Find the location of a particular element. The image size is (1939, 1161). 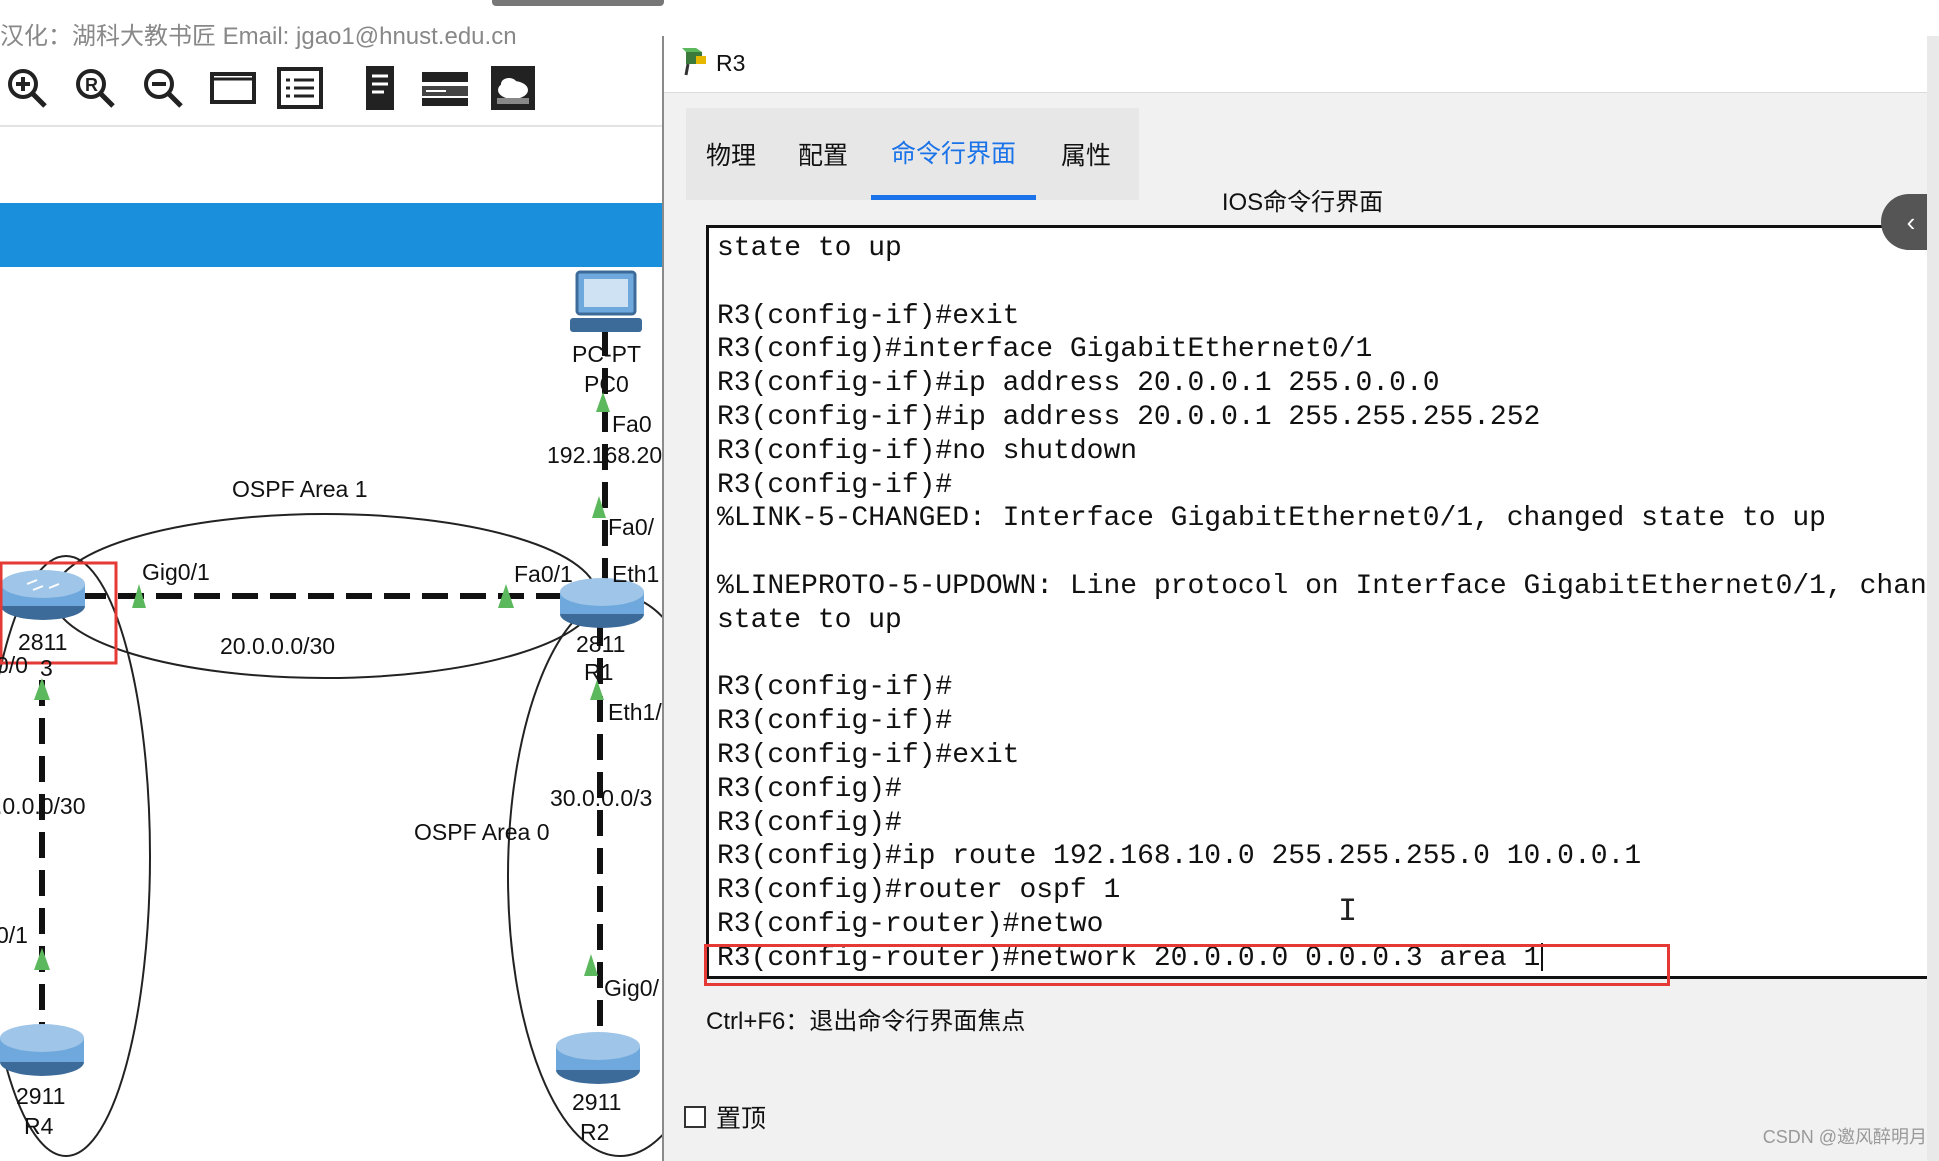

router-name-label: R1 is located at coordinates (598, 672).